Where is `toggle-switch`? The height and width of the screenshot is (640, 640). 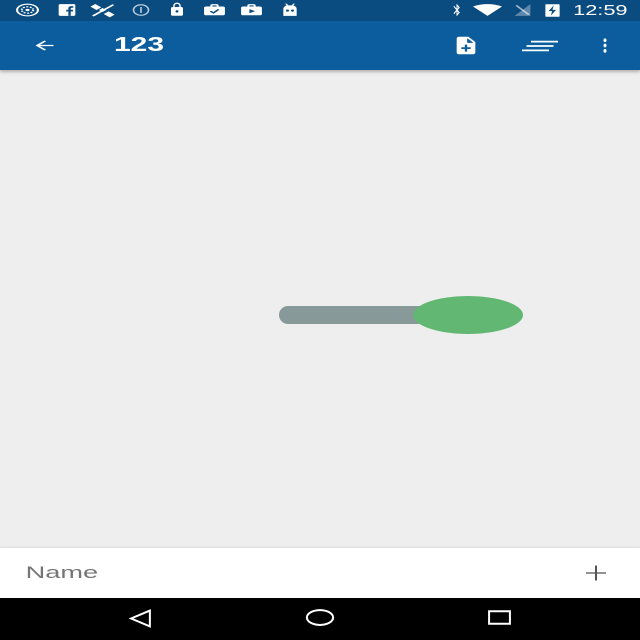 toggle-switch is located at coordinates (401, 315).